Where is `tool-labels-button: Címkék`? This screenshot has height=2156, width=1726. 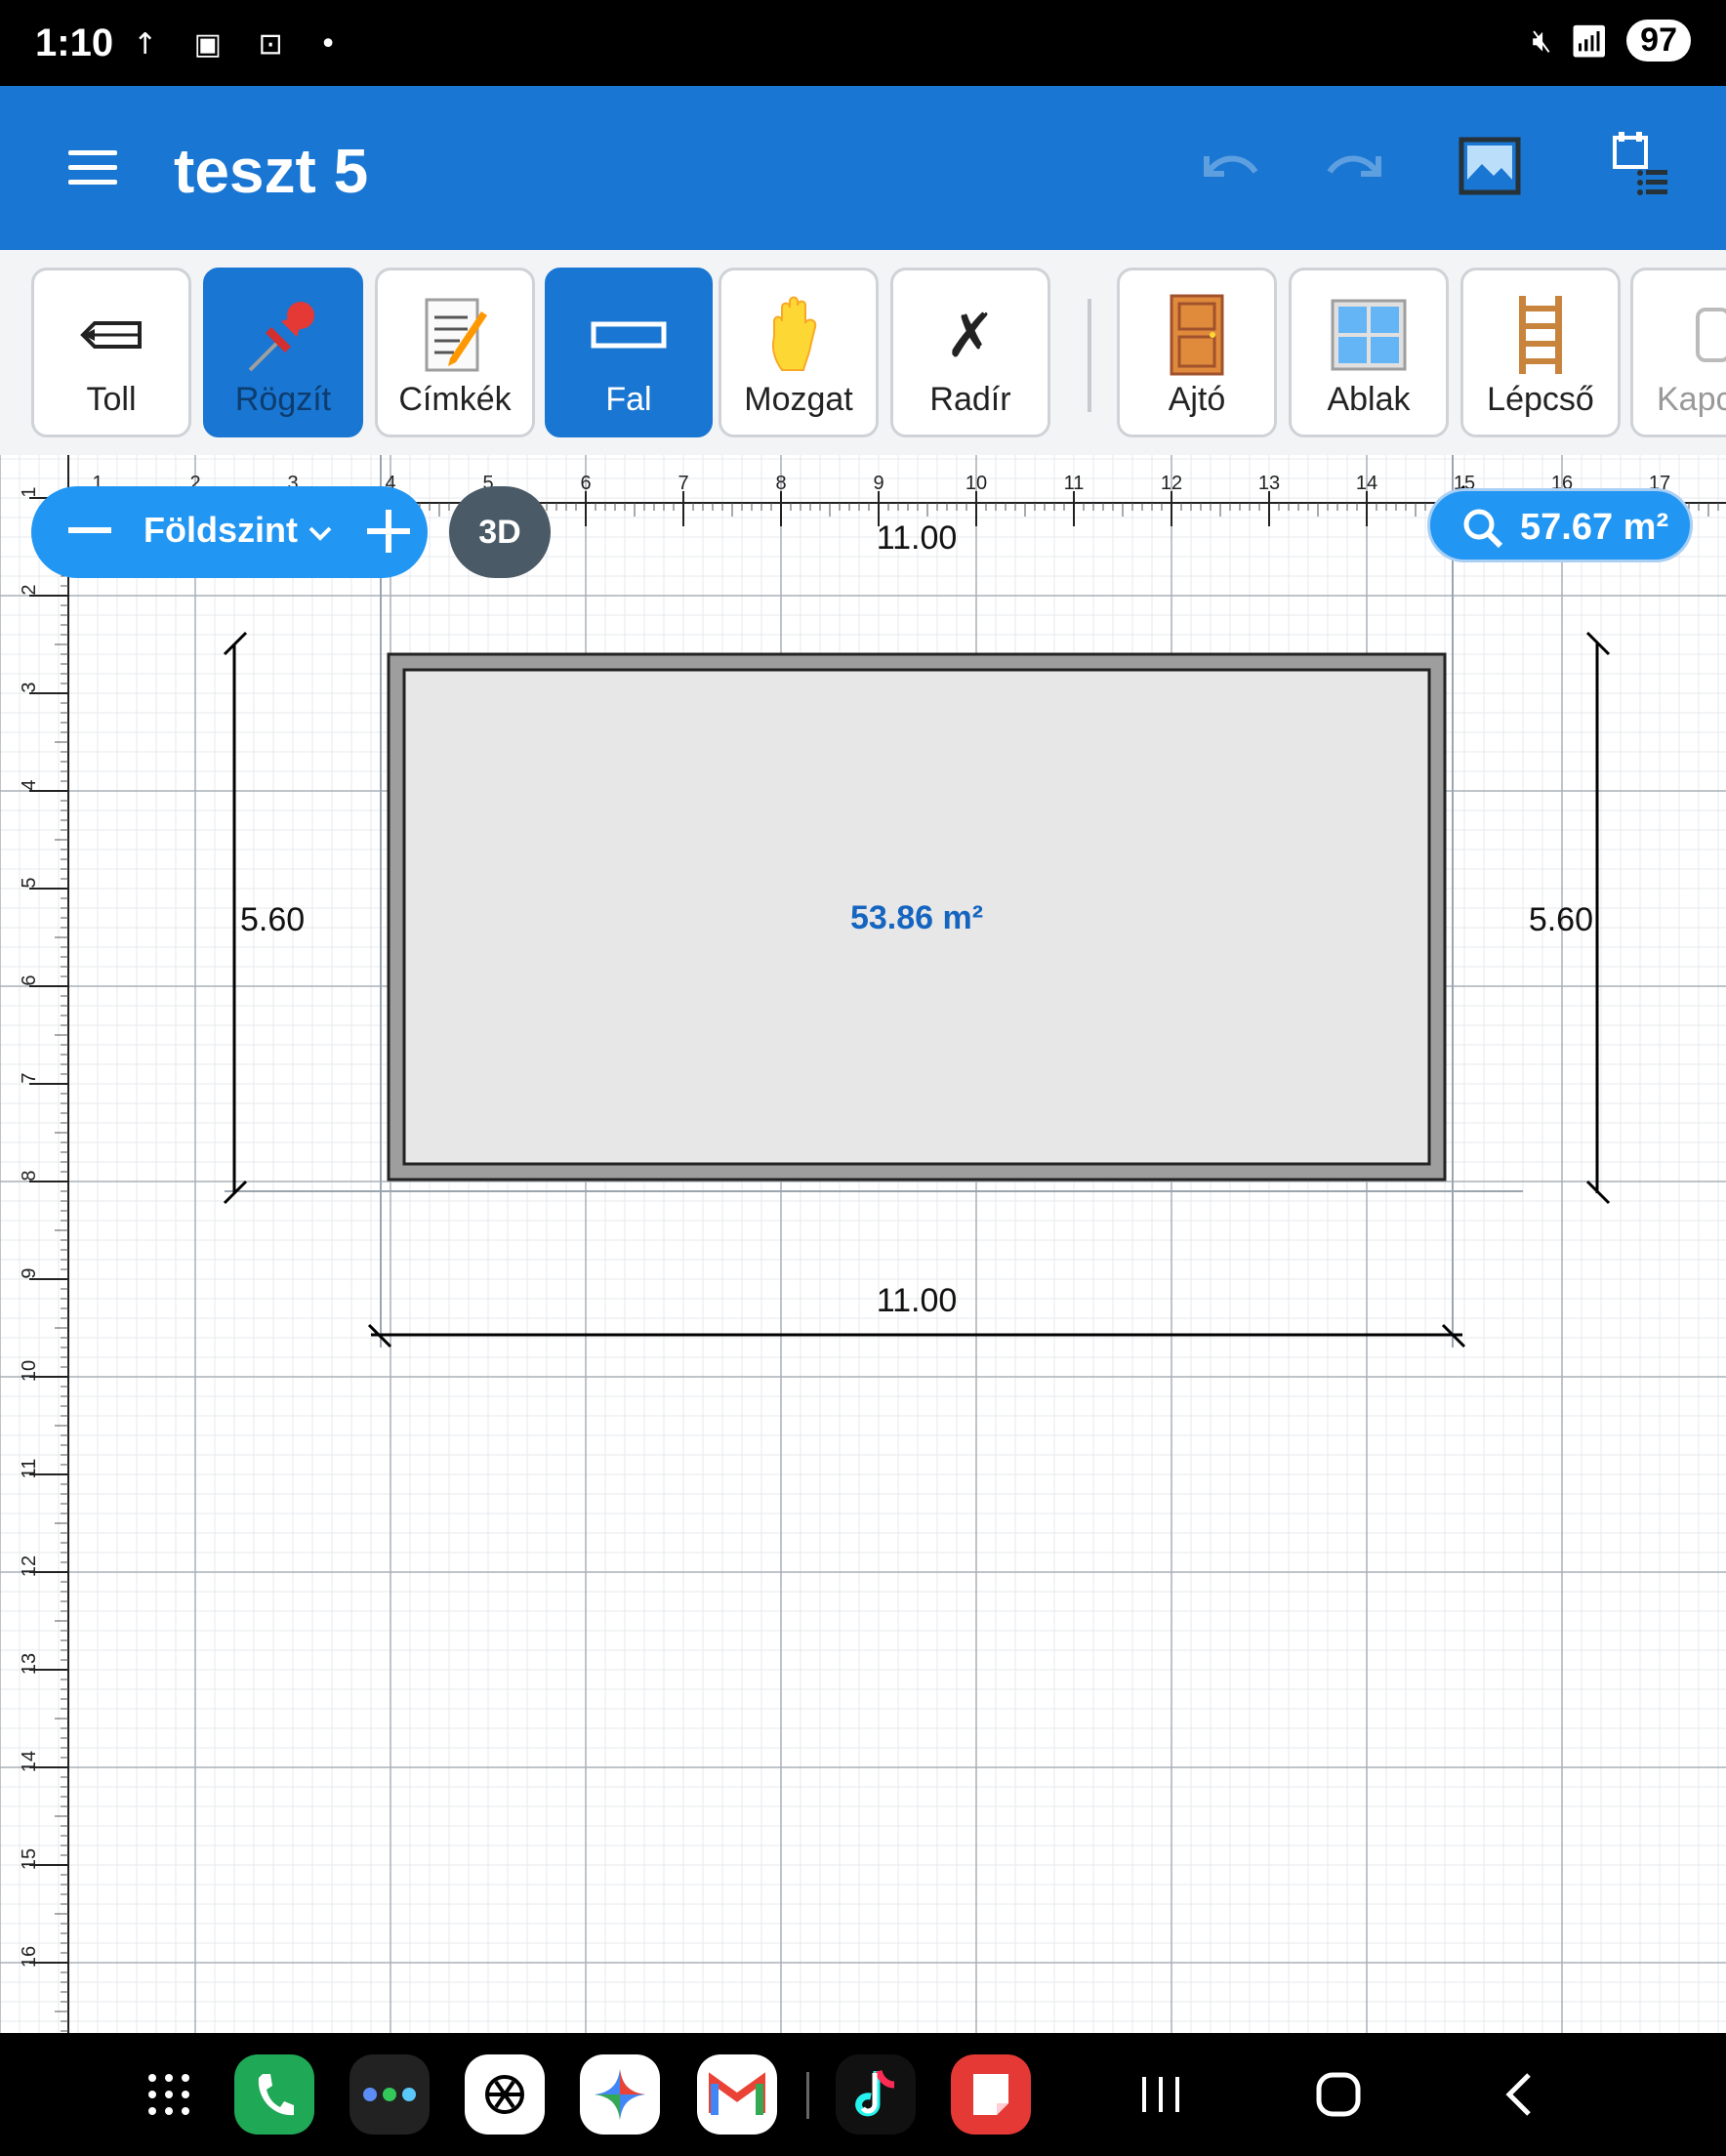 tool-labels-button: Címkék is located at coordinates (455, 352).